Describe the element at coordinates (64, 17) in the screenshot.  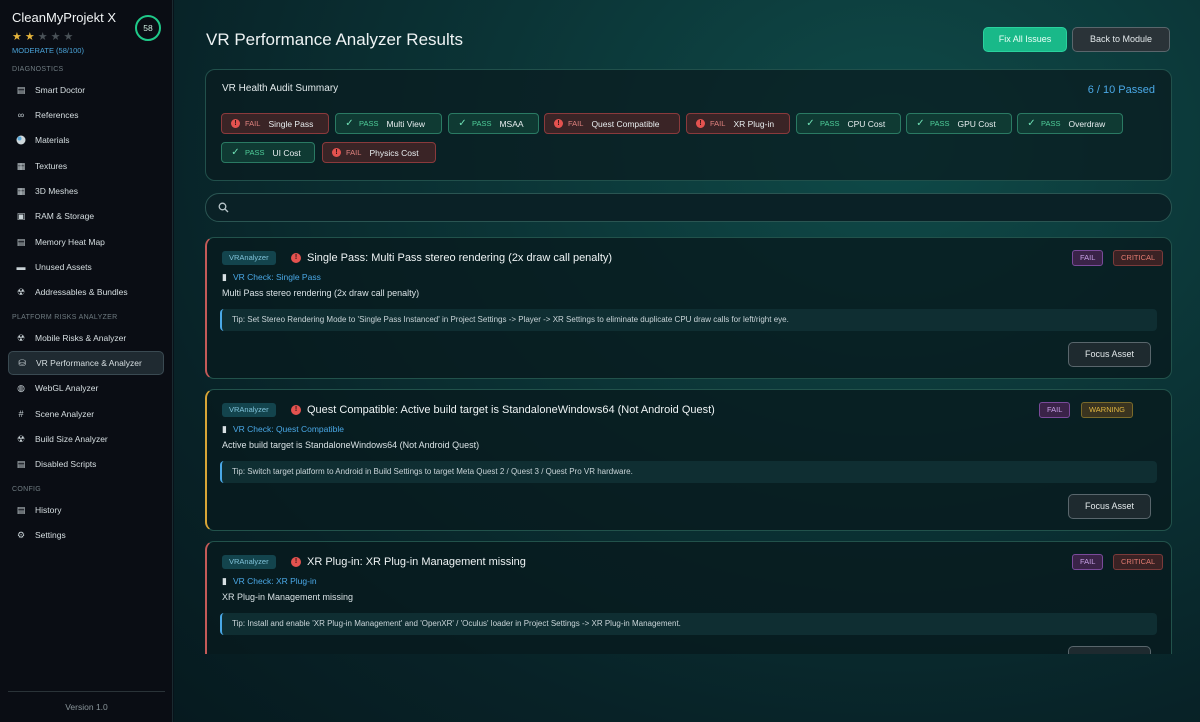
I see `app-title: CleanMyProjekt X` at that location.